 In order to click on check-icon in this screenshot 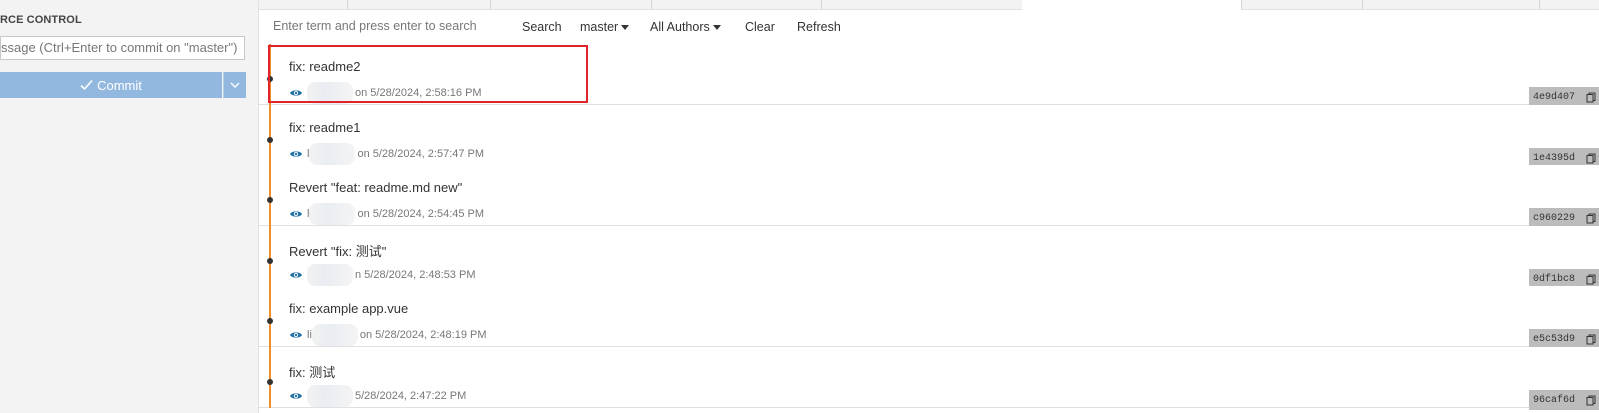, I will do `click(86, 85)`.